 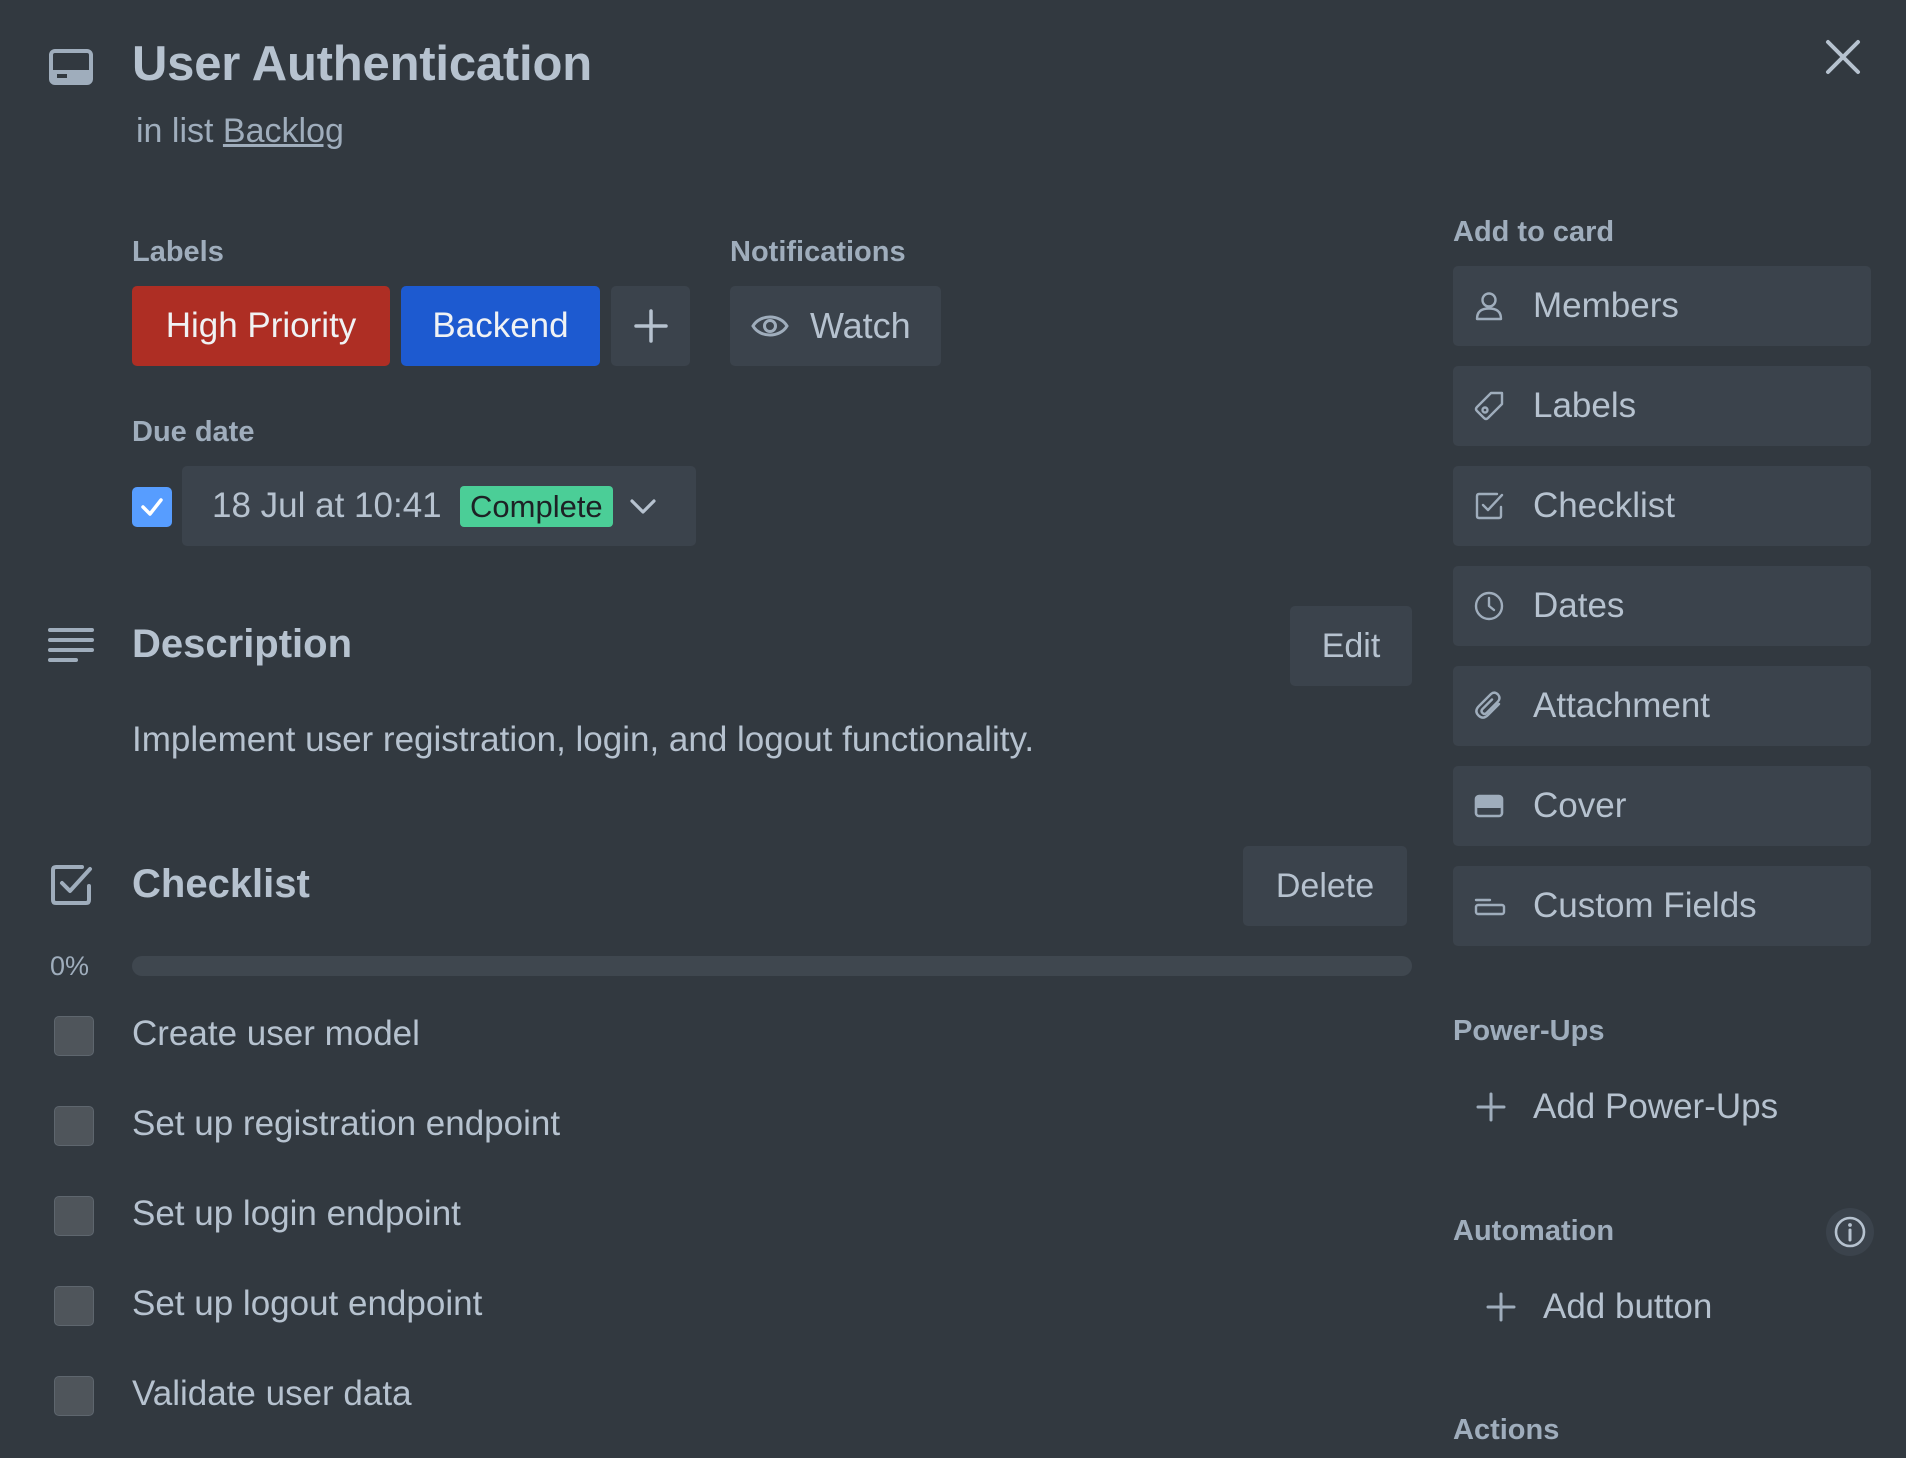 I want to click on actions-heading: Actions, so click(x=1506, y=1430).